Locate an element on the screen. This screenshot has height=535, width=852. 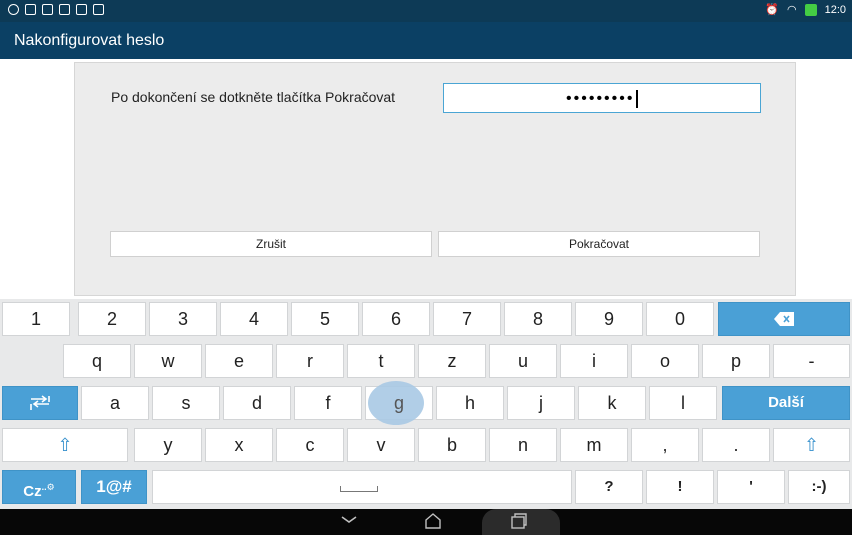
shift-left-key: ⇧ is located at coordinates (65, 445).